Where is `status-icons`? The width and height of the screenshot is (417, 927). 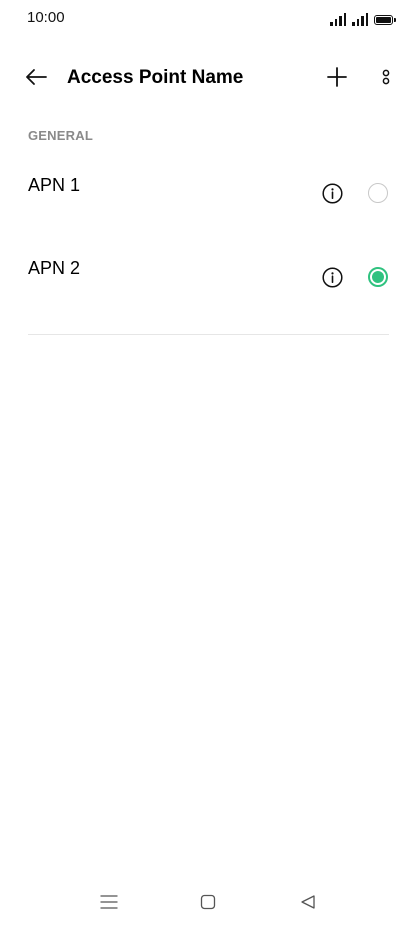 status-icons is located at coordinates (363, 18).